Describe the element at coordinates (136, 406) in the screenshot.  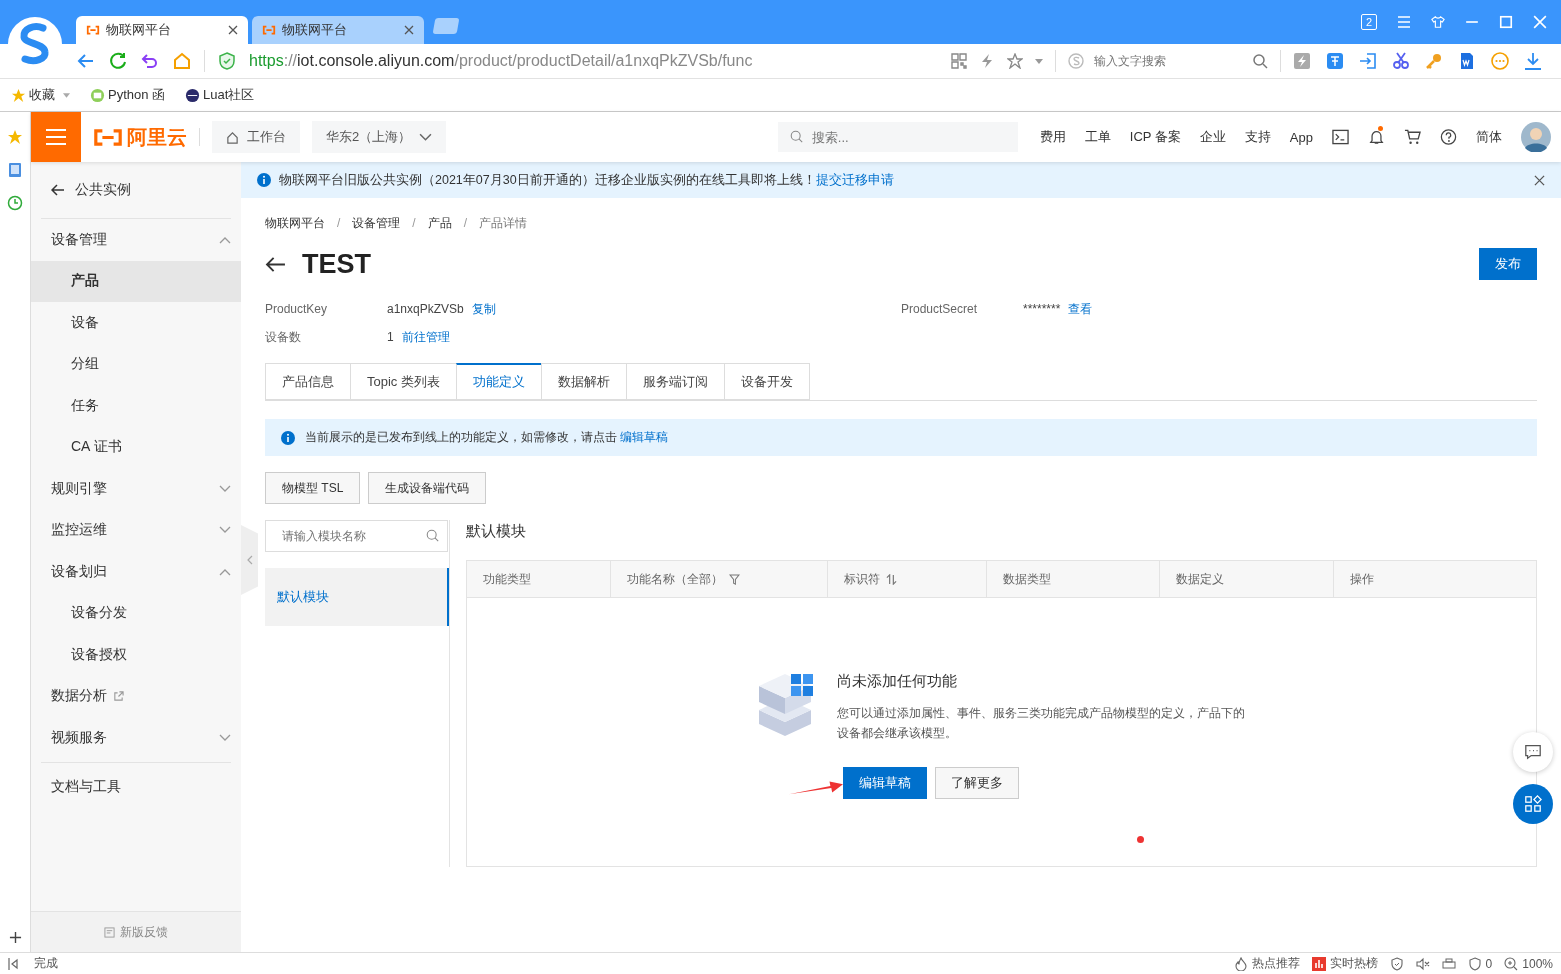
I see `menu-item: 任务` at that location.